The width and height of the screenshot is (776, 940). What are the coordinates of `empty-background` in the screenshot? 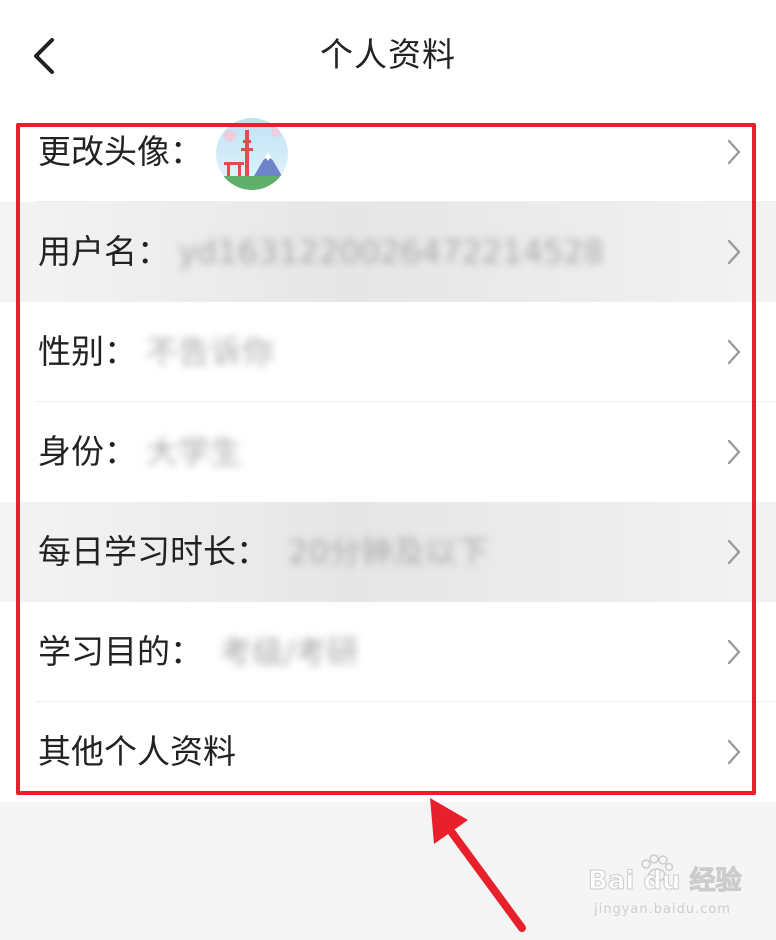 It's located at (388, 871).